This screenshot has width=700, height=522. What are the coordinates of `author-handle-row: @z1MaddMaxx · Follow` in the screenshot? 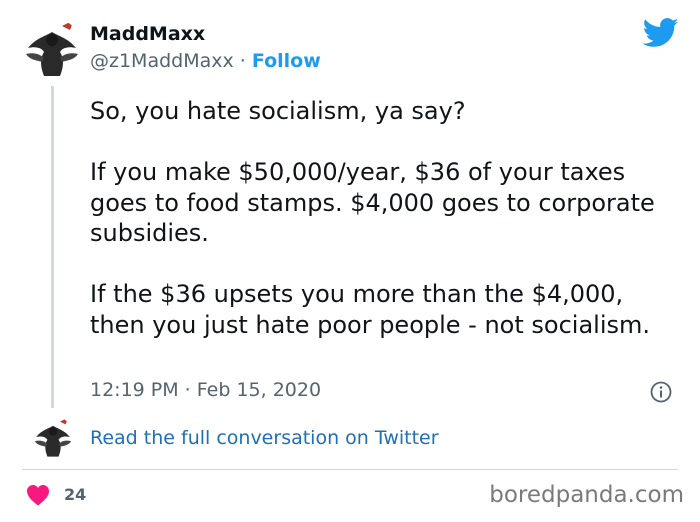 It's located at (205, 61).